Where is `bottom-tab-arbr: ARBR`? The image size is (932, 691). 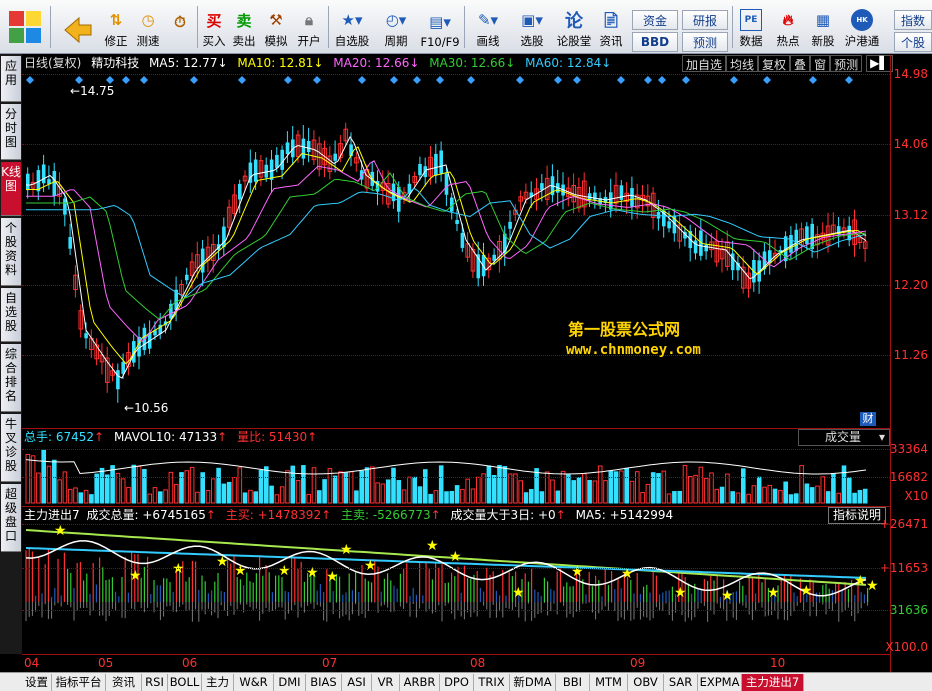
bottom-tab-arbr: ARBR is located at coordinates (420, 682).